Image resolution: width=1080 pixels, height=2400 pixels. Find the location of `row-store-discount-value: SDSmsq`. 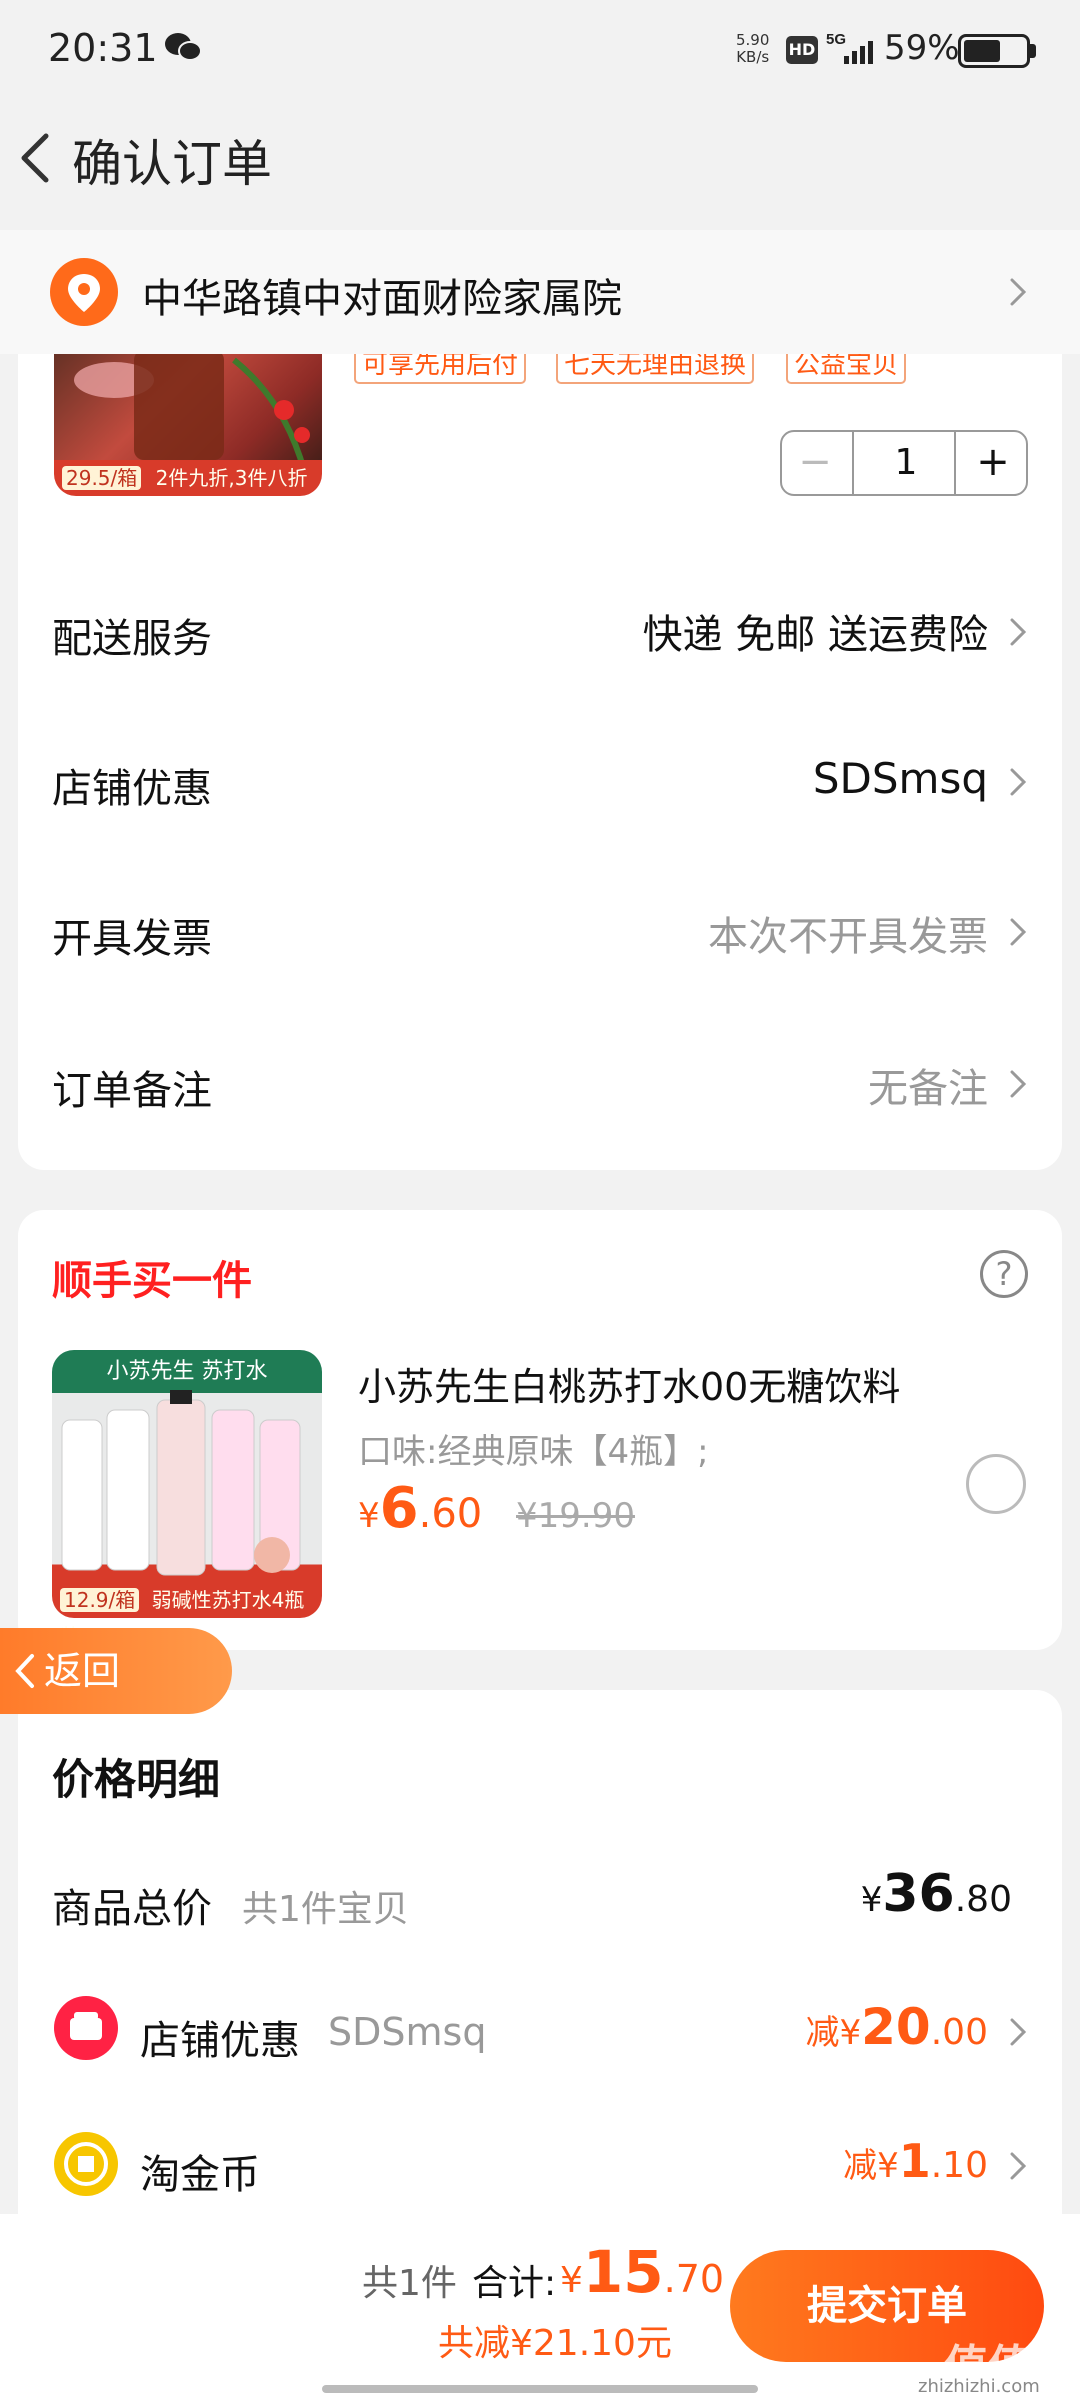

row-store-discount-value: SDSmsq is located at coordinates (900, 778).